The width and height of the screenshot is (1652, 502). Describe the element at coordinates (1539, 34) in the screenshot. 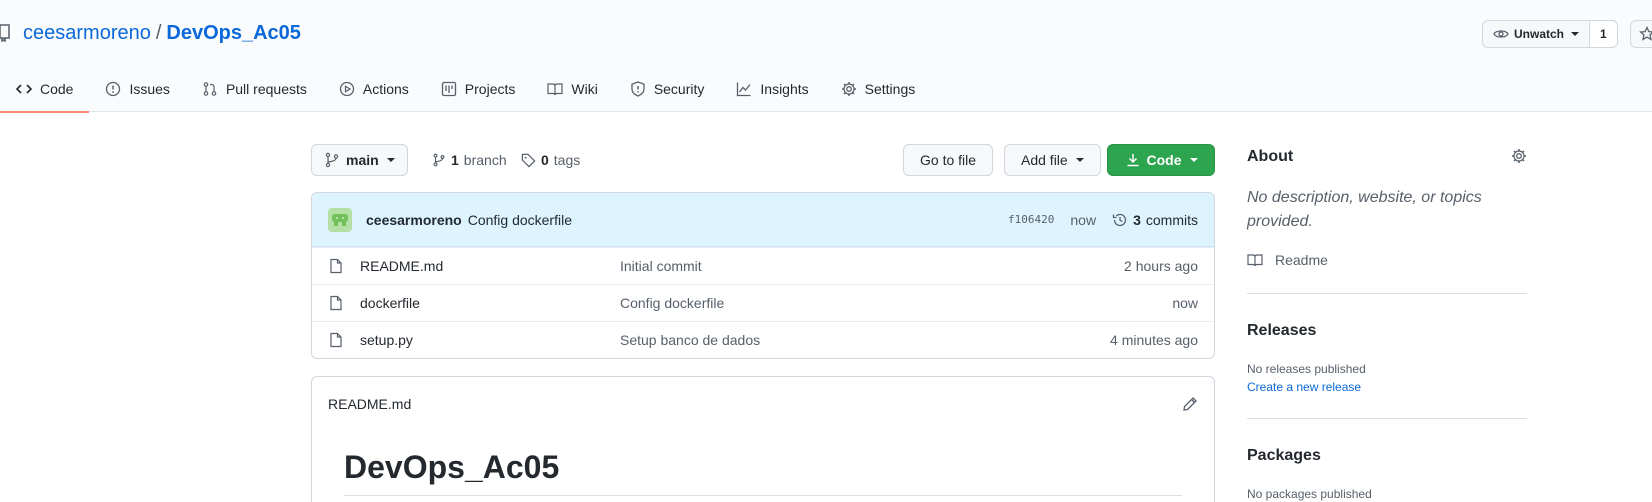

I see `unwatch-label: Unwatch` at that location.